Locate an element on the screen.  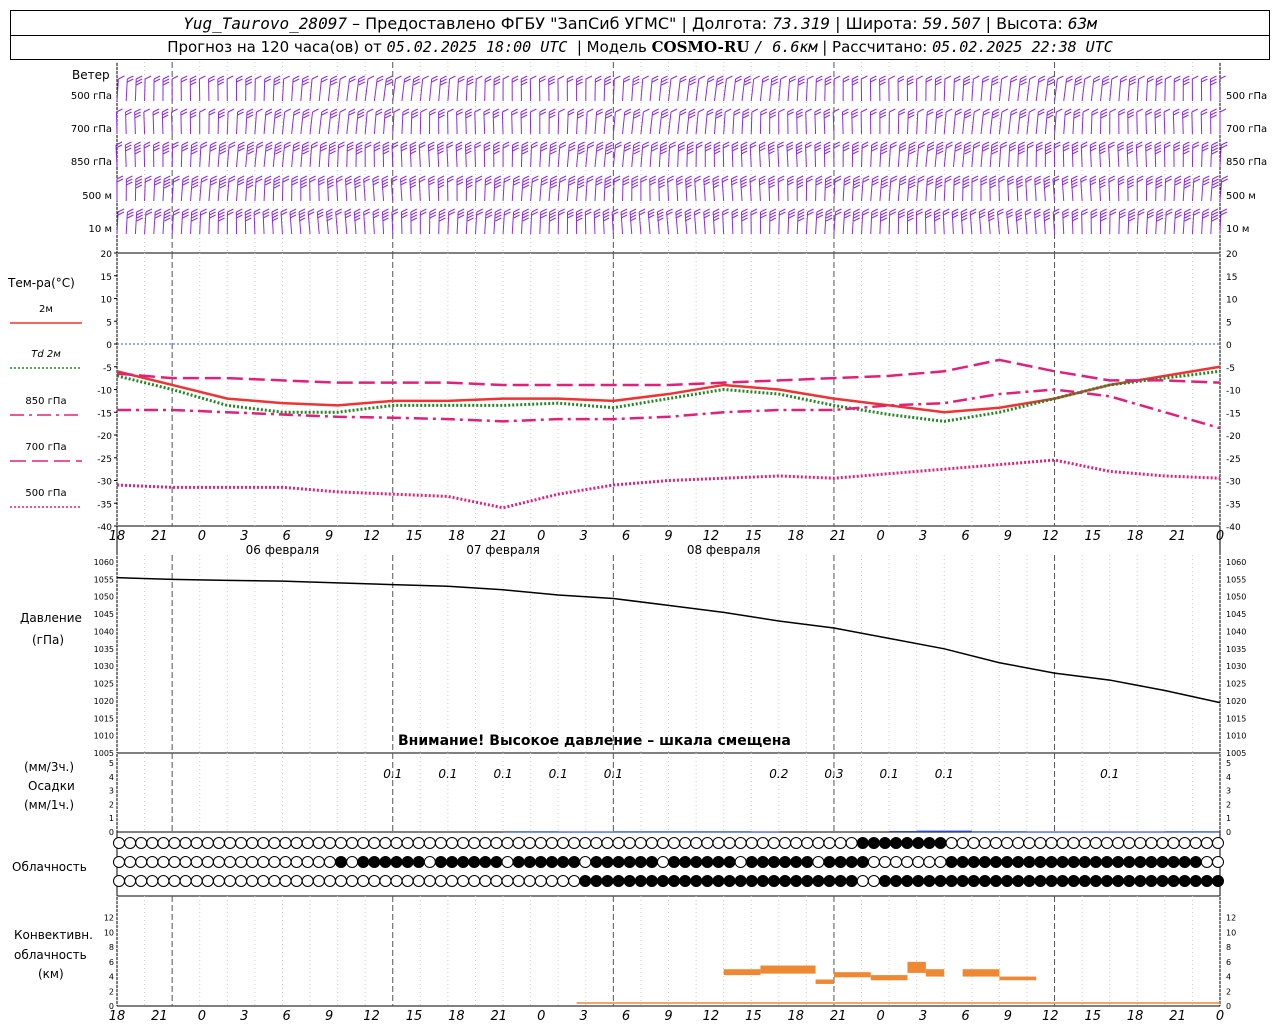
temp-tick-left: 5 is located at coordinates (109, 323).